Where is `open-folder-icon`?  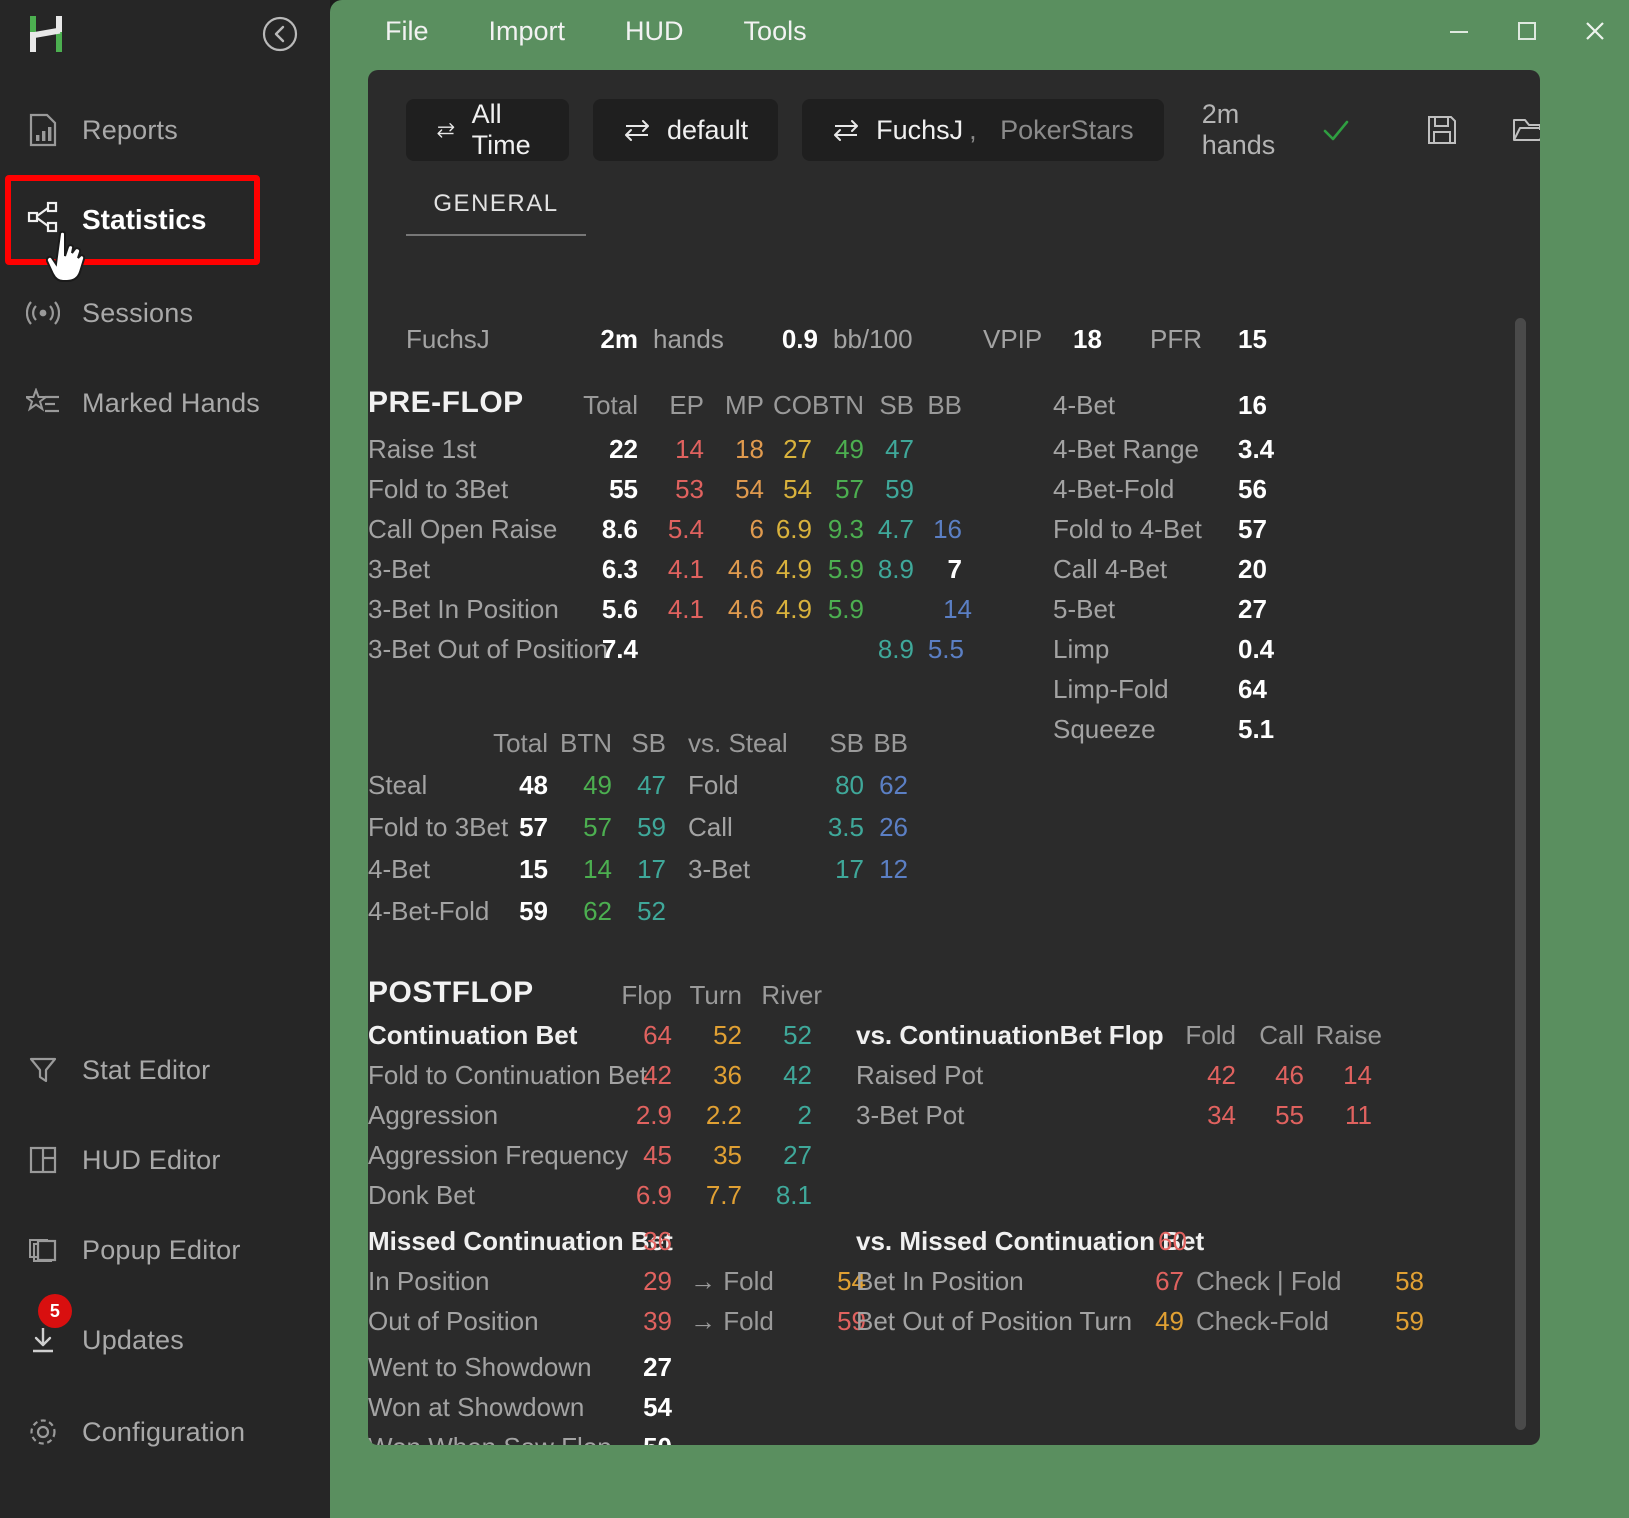
open-folder-icon is located at coordinates (1525, 130).